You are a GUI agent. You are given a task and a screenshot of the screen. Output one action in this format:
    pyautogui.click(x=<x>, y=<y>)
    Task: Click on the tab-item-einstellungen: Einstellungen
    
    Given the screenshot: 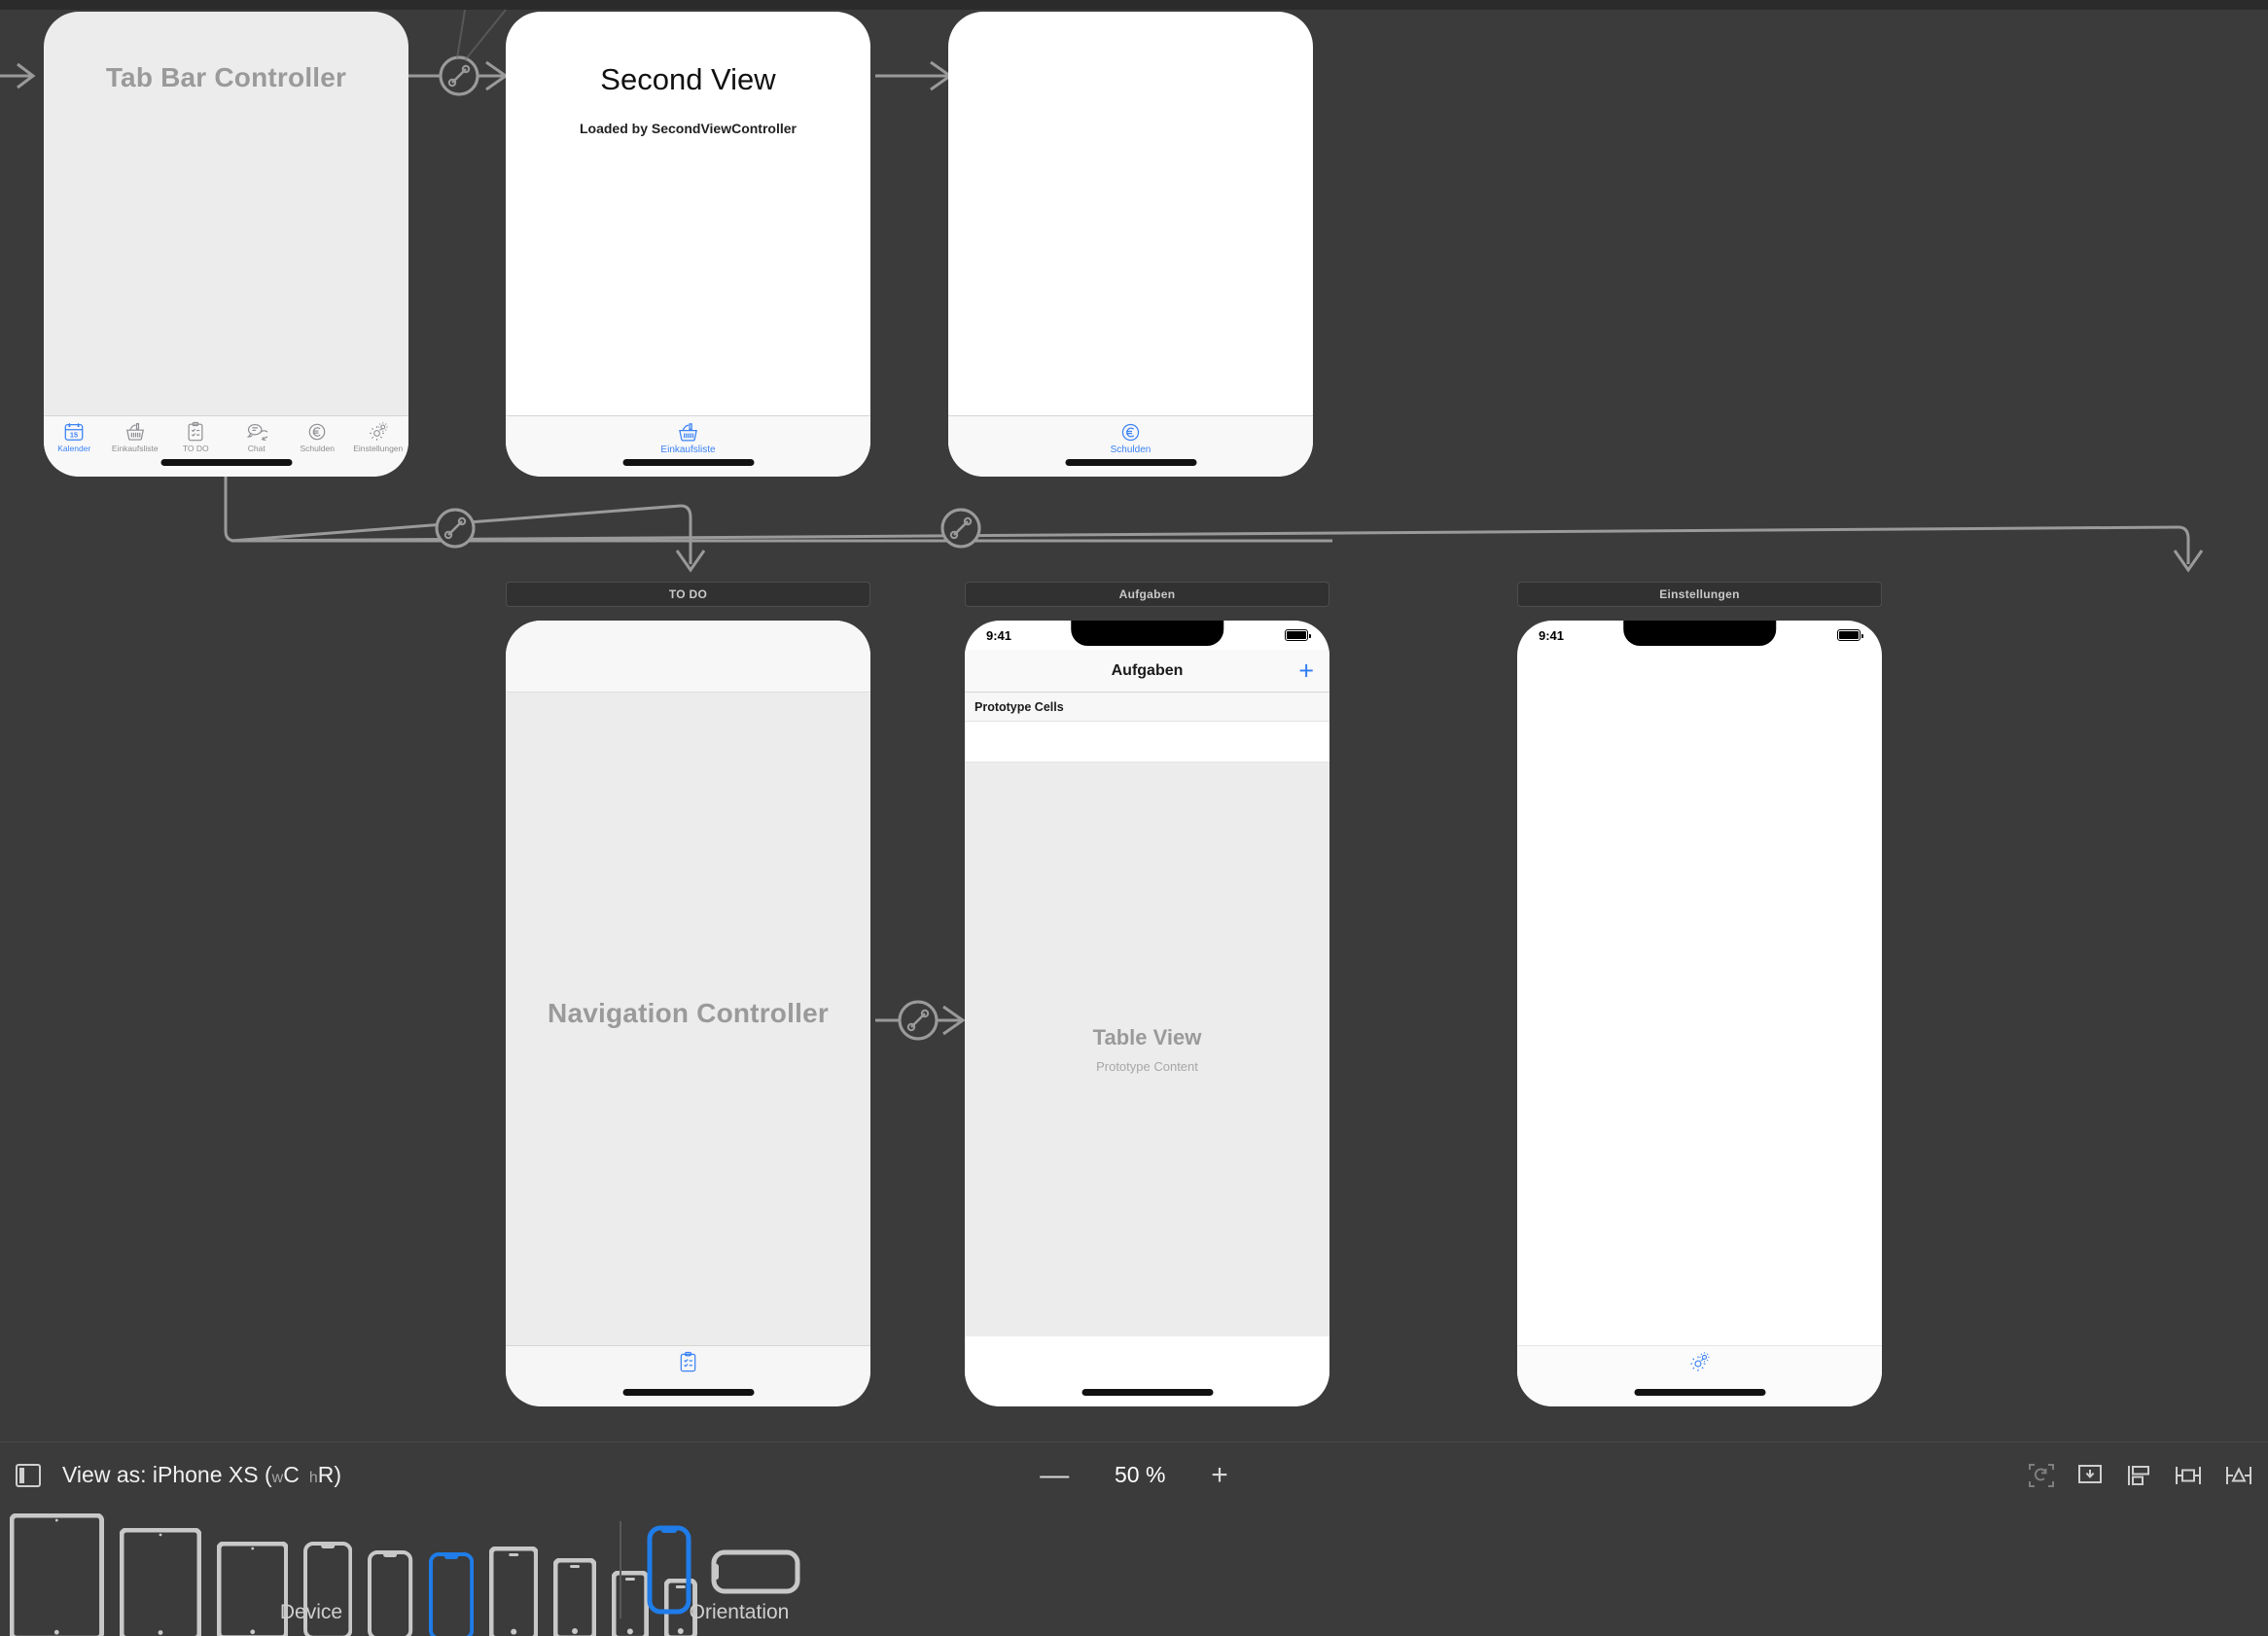 What is the action you would take?
    pyautogui.click(x=378, y=437)
    